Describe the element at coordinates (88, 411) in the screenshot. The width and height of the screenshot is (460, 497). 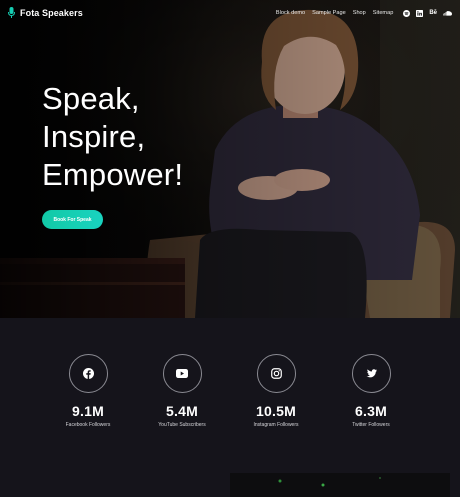
I see `stat-value: 9.1M` at that location.